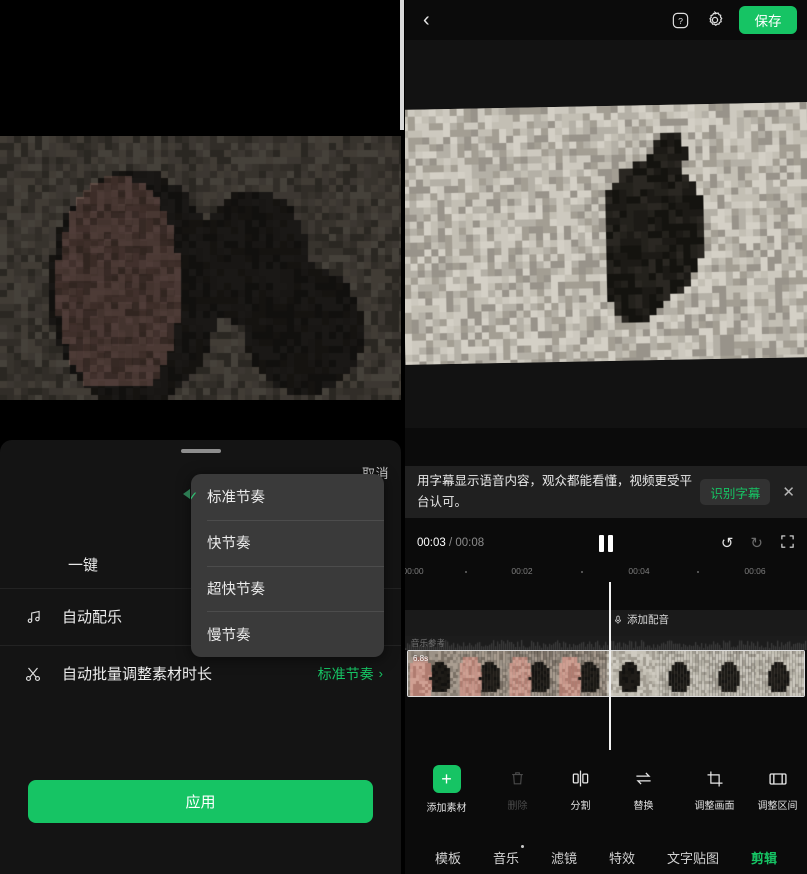 The width and height of the screenshot is (807, 874). I want to click on clip-duration-badge: 6.8s, so click(421, 658).